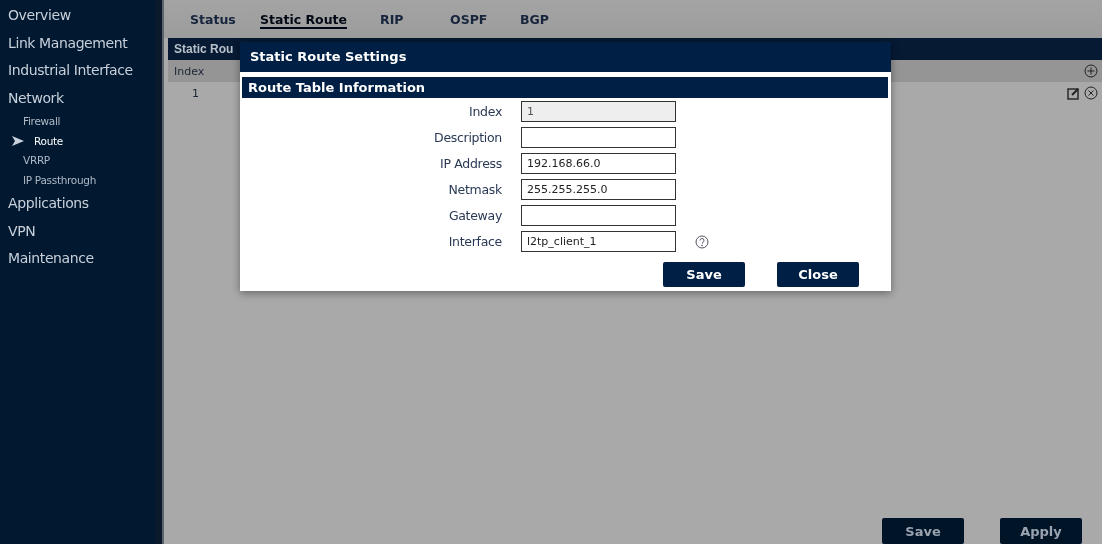 Image resolution: width=1102 pixels, height=544 pixels. I want to click on sidebar-subitem: Route, so click(77, 141).